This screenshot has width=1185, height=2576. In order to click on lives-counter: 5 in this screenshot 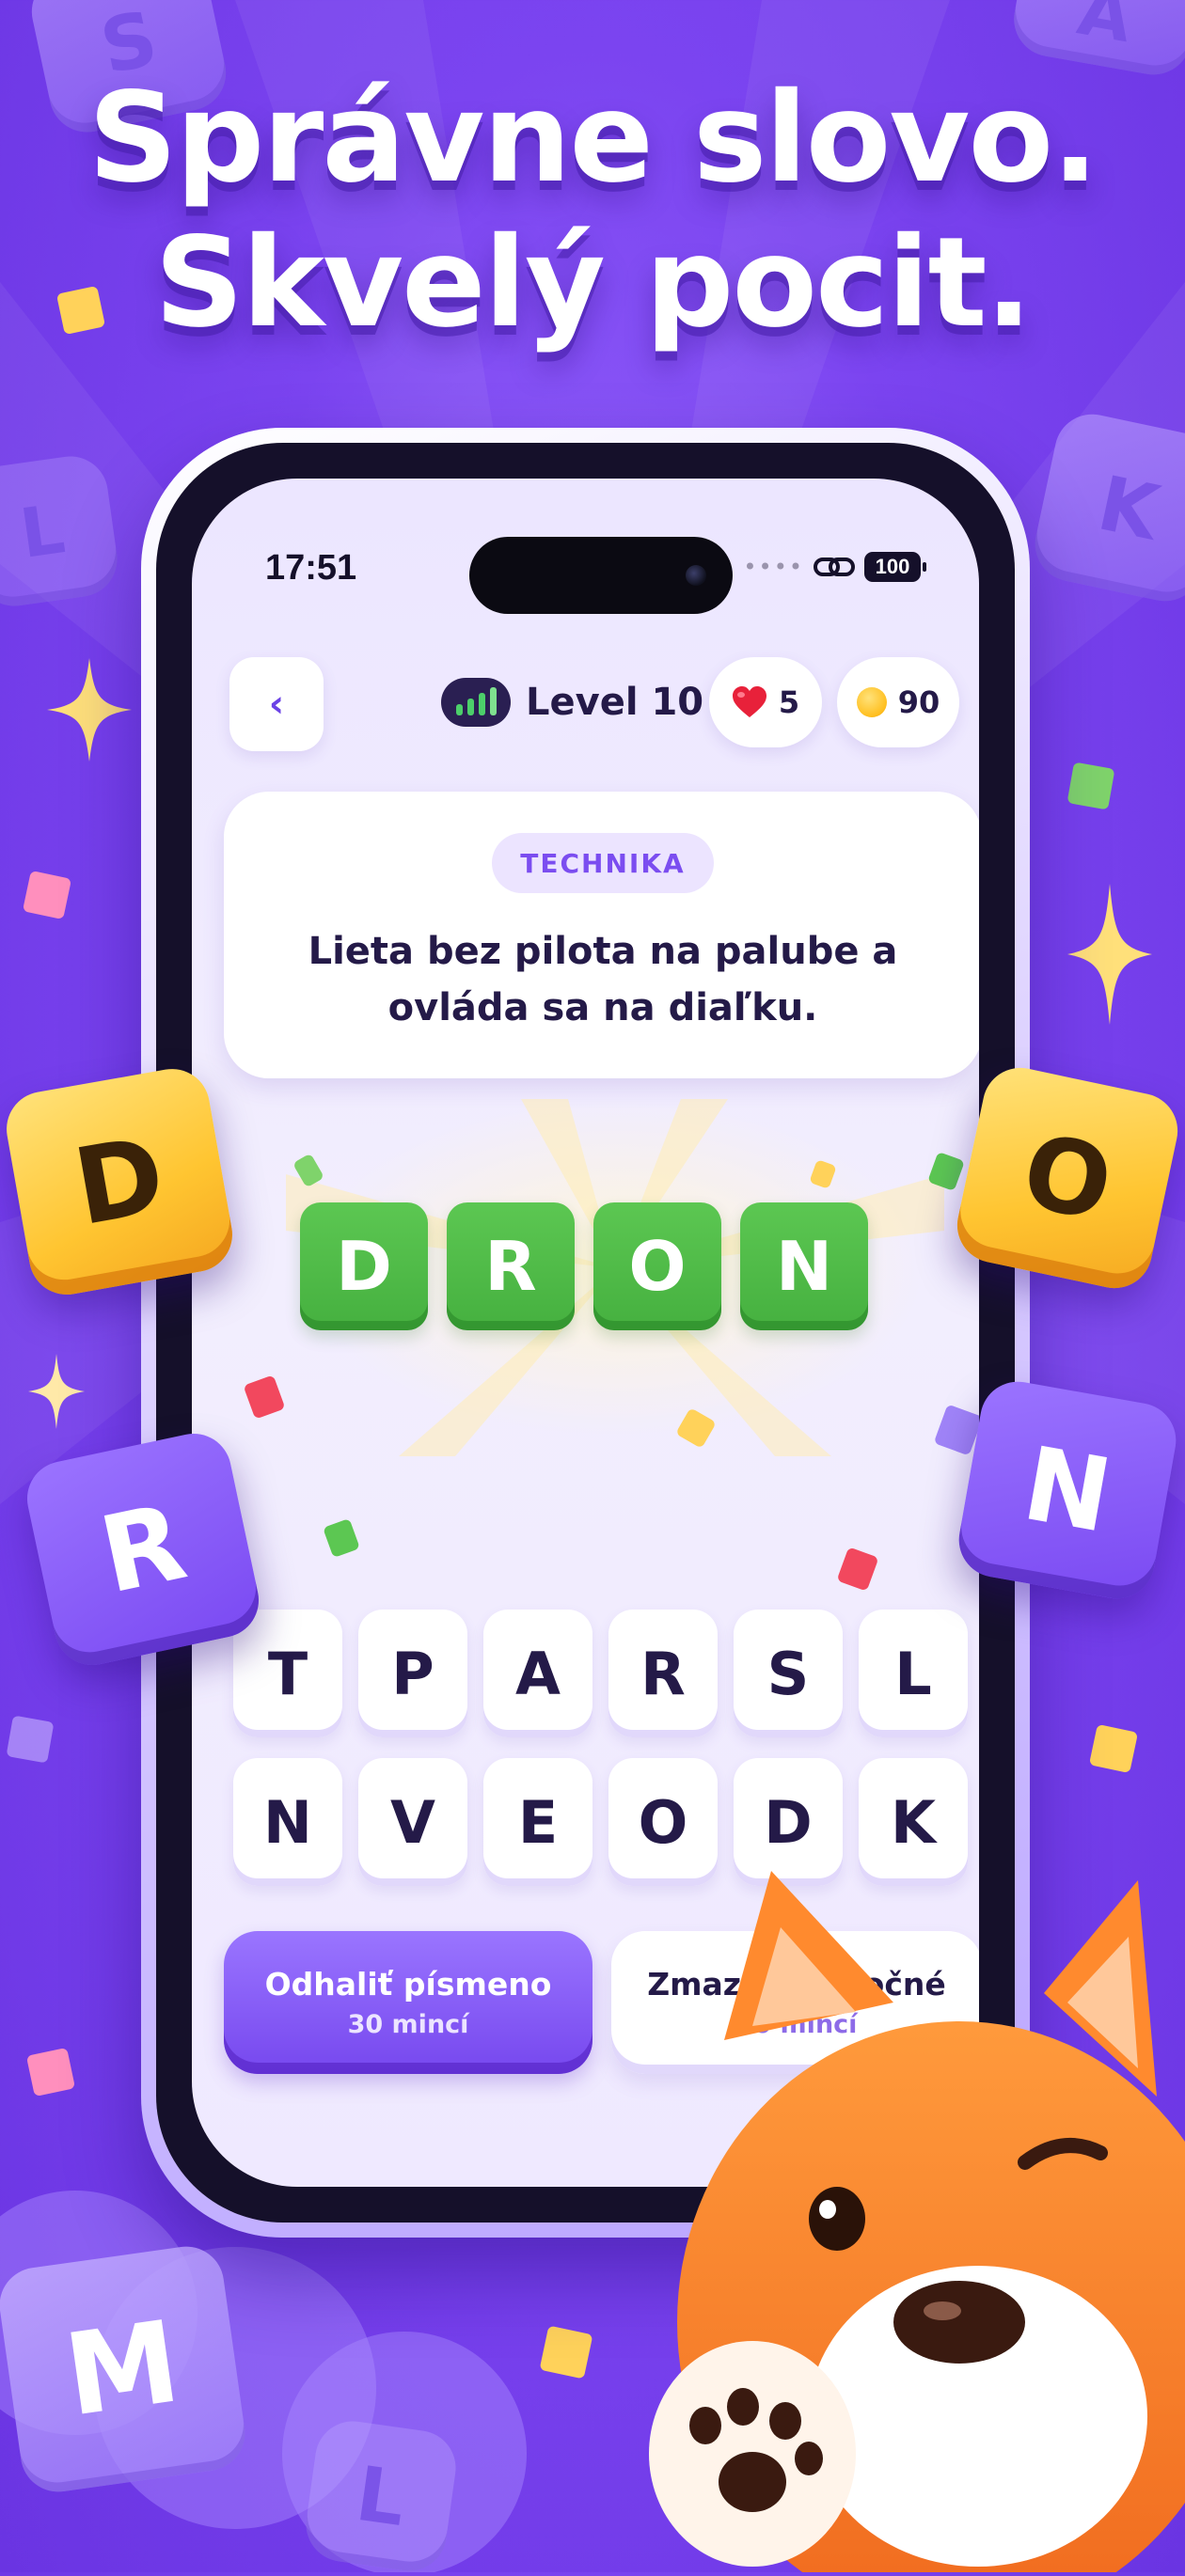, I will do `click(765, 702)`.